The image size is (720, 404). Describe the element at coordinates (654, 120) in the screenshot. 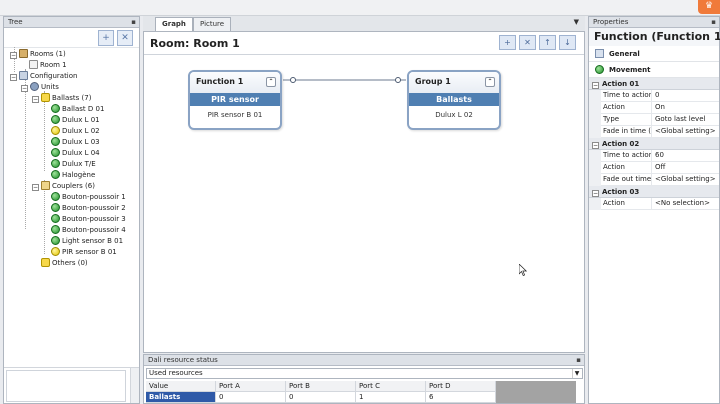

I see `prop-row: Type Goto last level` at that location.